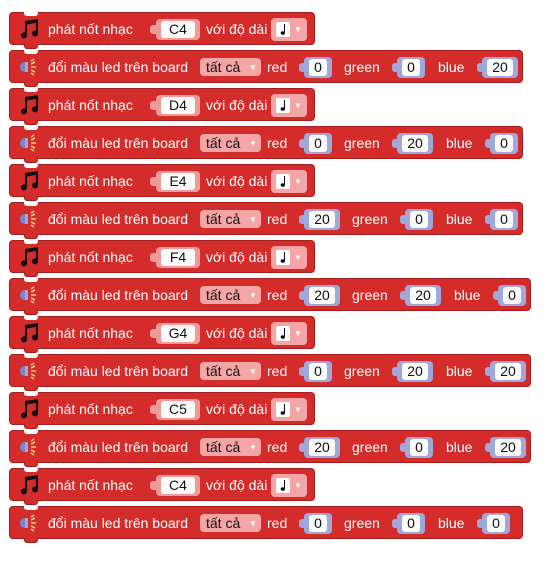 Image resolution: width=554 pixels, height=561 pixels. I want to click on note-field: D4, so click(175, 105).